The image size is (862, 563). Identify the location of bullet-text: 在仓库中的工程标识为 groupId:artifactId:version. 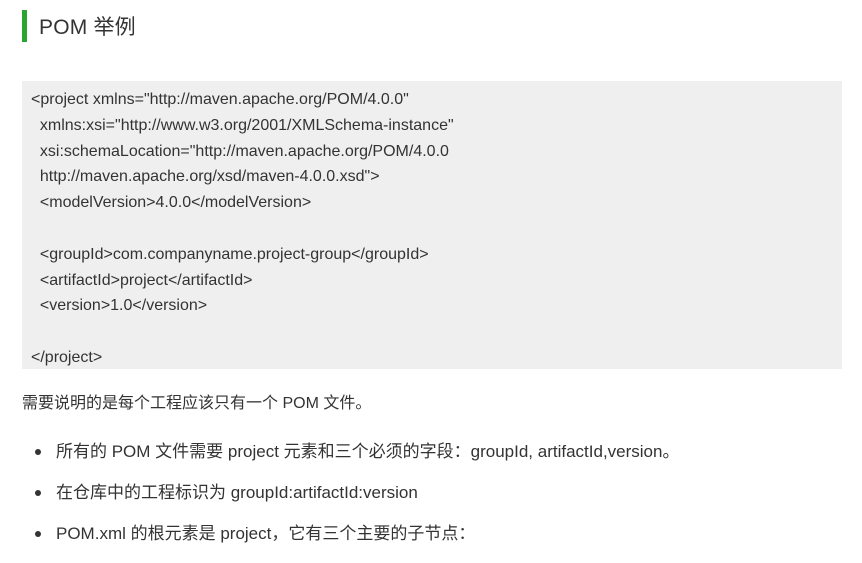
(237, 492).